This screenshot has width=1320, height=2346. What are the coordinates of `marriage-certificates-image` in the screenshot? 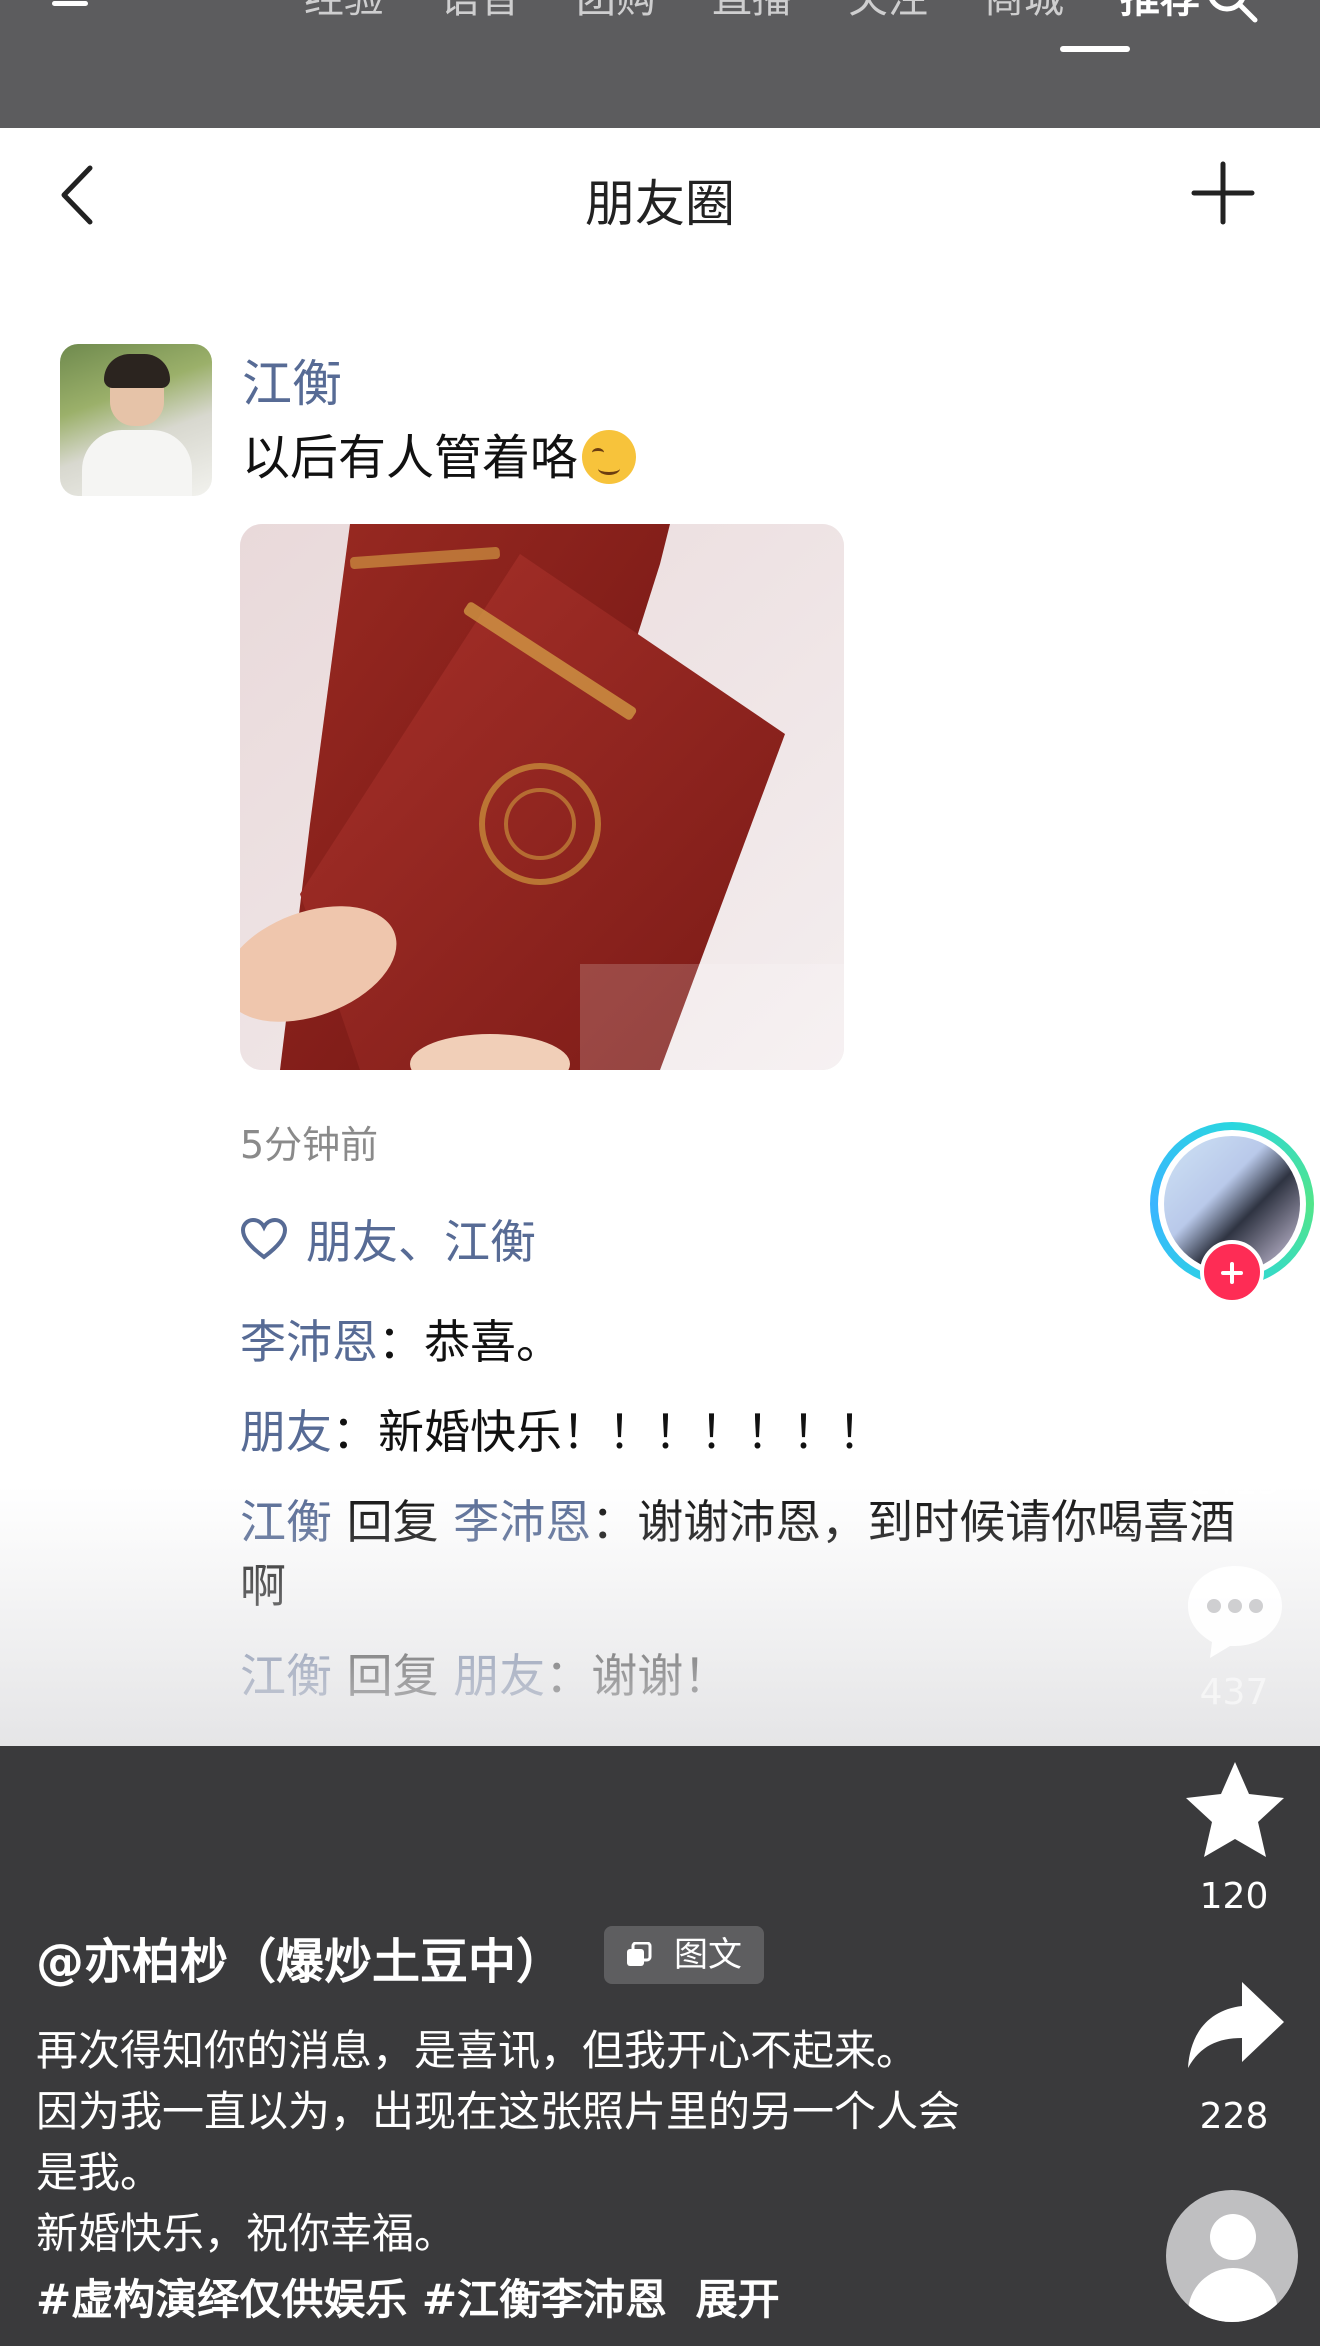 It's located at (542, 797).